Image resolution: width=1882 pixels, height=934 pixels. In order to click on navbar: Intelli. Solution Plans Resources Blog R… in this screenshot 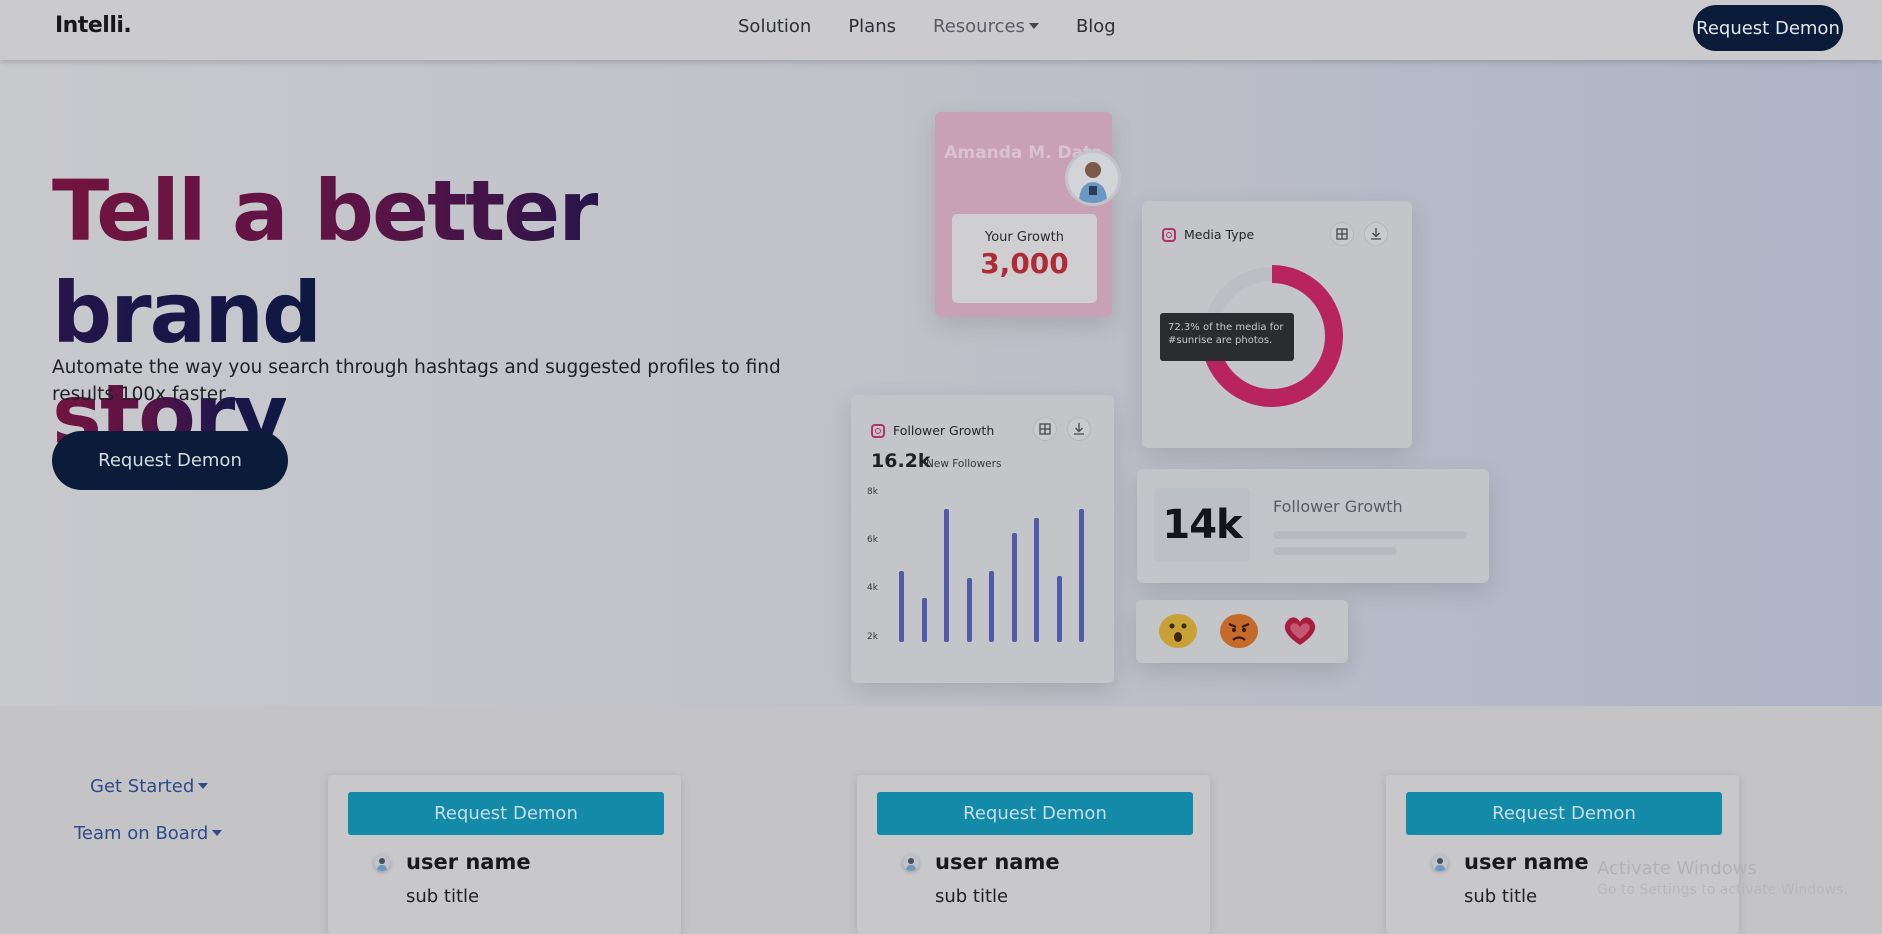, I will do `click(941, 30)`.